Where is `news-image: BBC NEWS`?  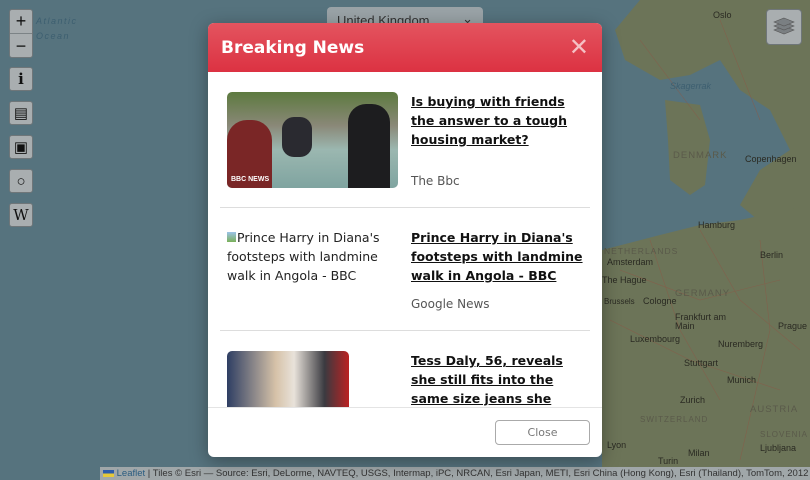 news-image: BBC NEWS is located at coordinates (312, 140).